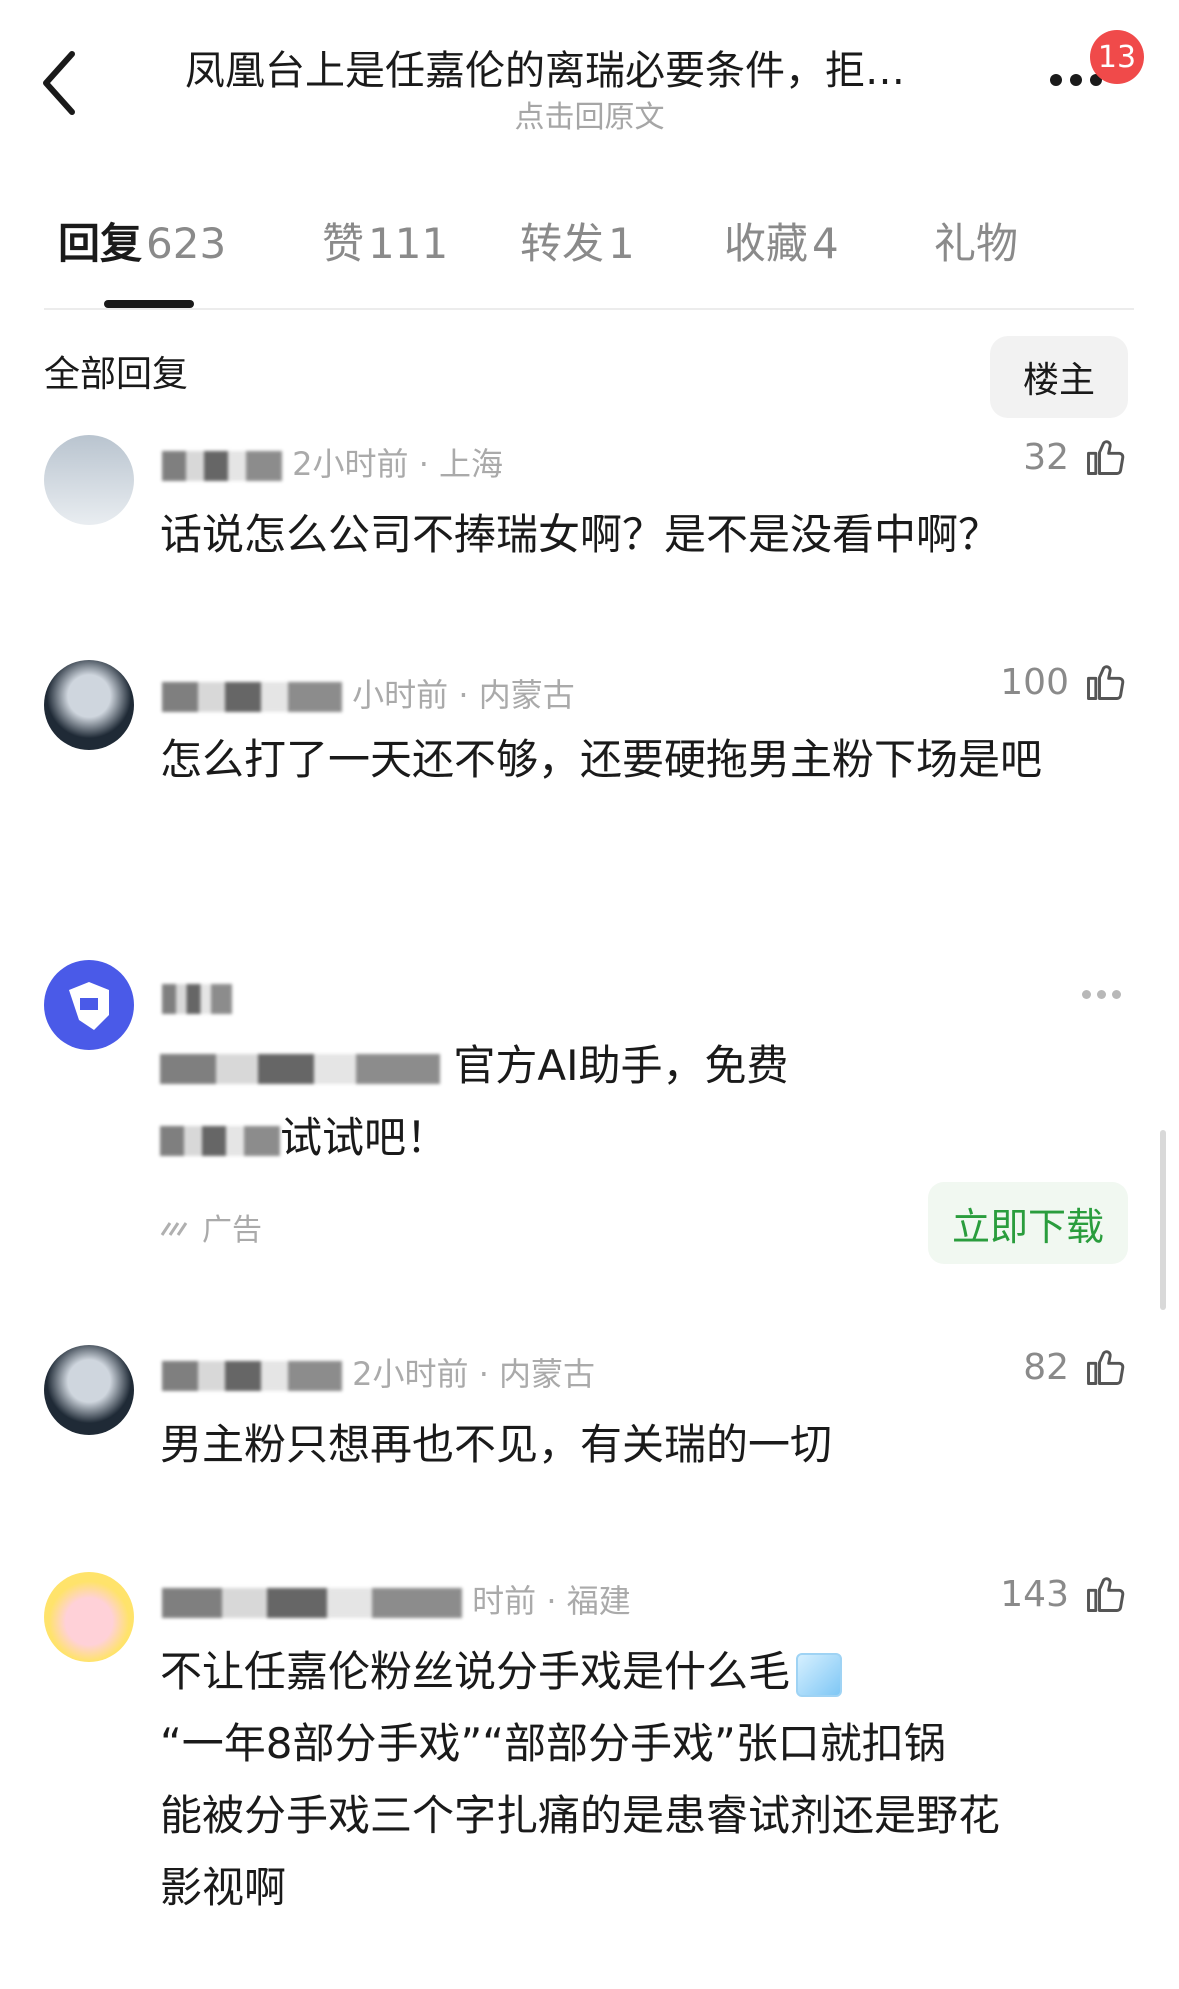 Image resolution: width=1179 pixels, height=1989 pixels. What do you see at coordinates (825, 243) in the screenshot?
I see `tab-count: 4` at bounding box center [825, 243].